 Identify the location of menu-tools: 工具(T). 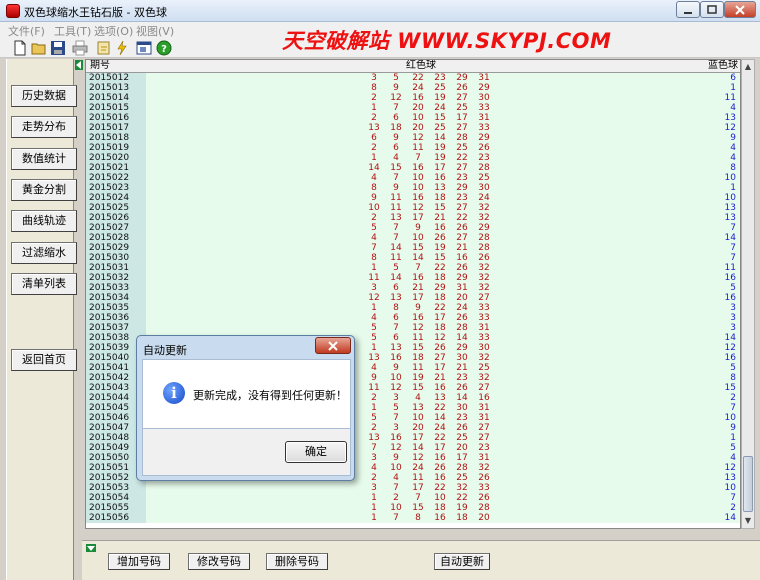
(72, 31).